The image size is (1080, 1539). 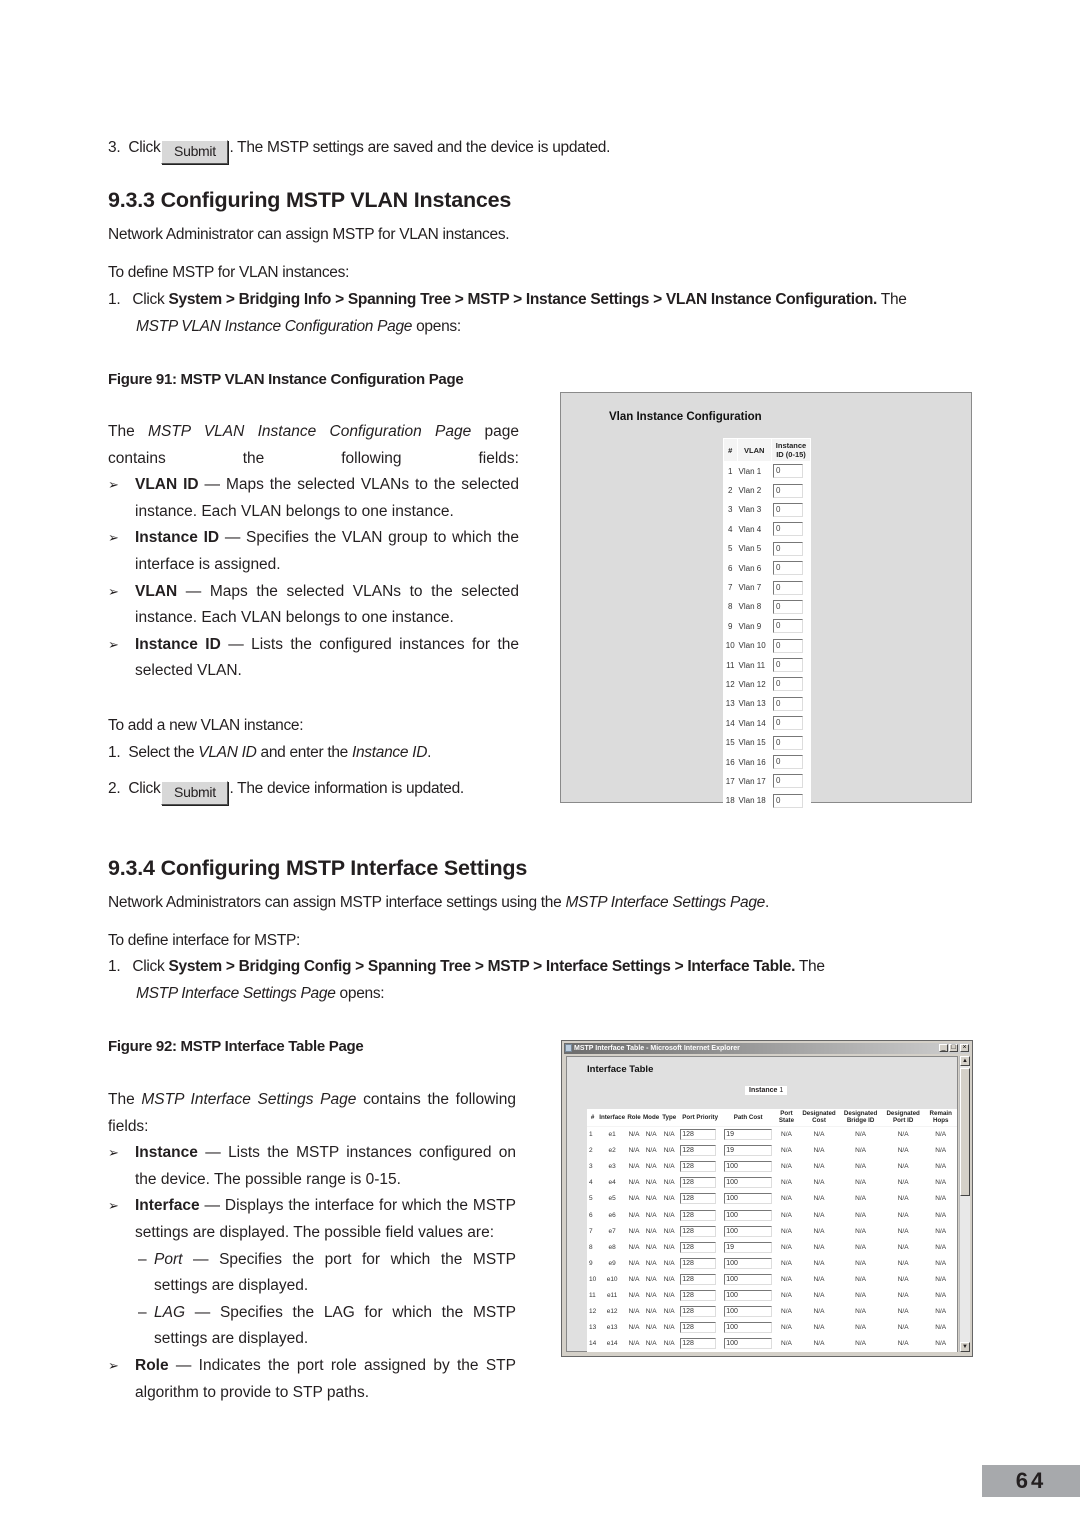 What do you see at coordinates (170, 1312) in the screenshot?
I see `value-name: LAG` at bounding box center [170, 1312].